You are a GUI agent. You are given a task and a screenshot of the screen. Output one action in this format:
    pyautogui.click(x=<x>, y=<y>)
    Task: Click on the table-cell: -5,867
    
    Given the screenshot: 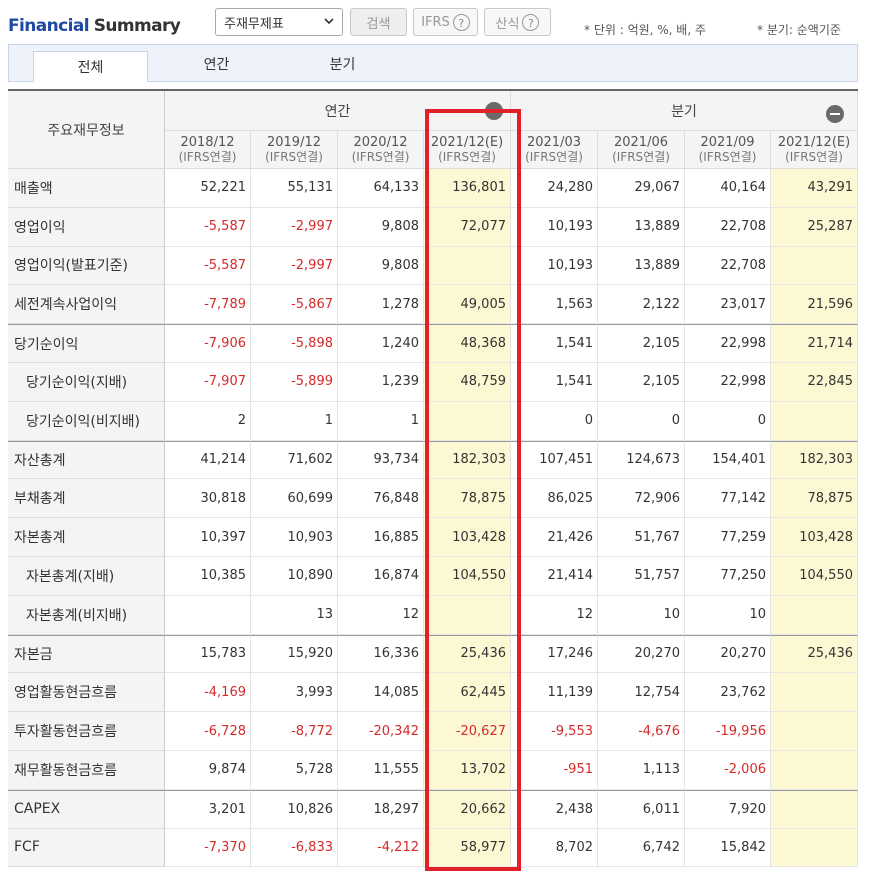 What is the action you would take?
    pyautogui.click(x=294, y=305)
    